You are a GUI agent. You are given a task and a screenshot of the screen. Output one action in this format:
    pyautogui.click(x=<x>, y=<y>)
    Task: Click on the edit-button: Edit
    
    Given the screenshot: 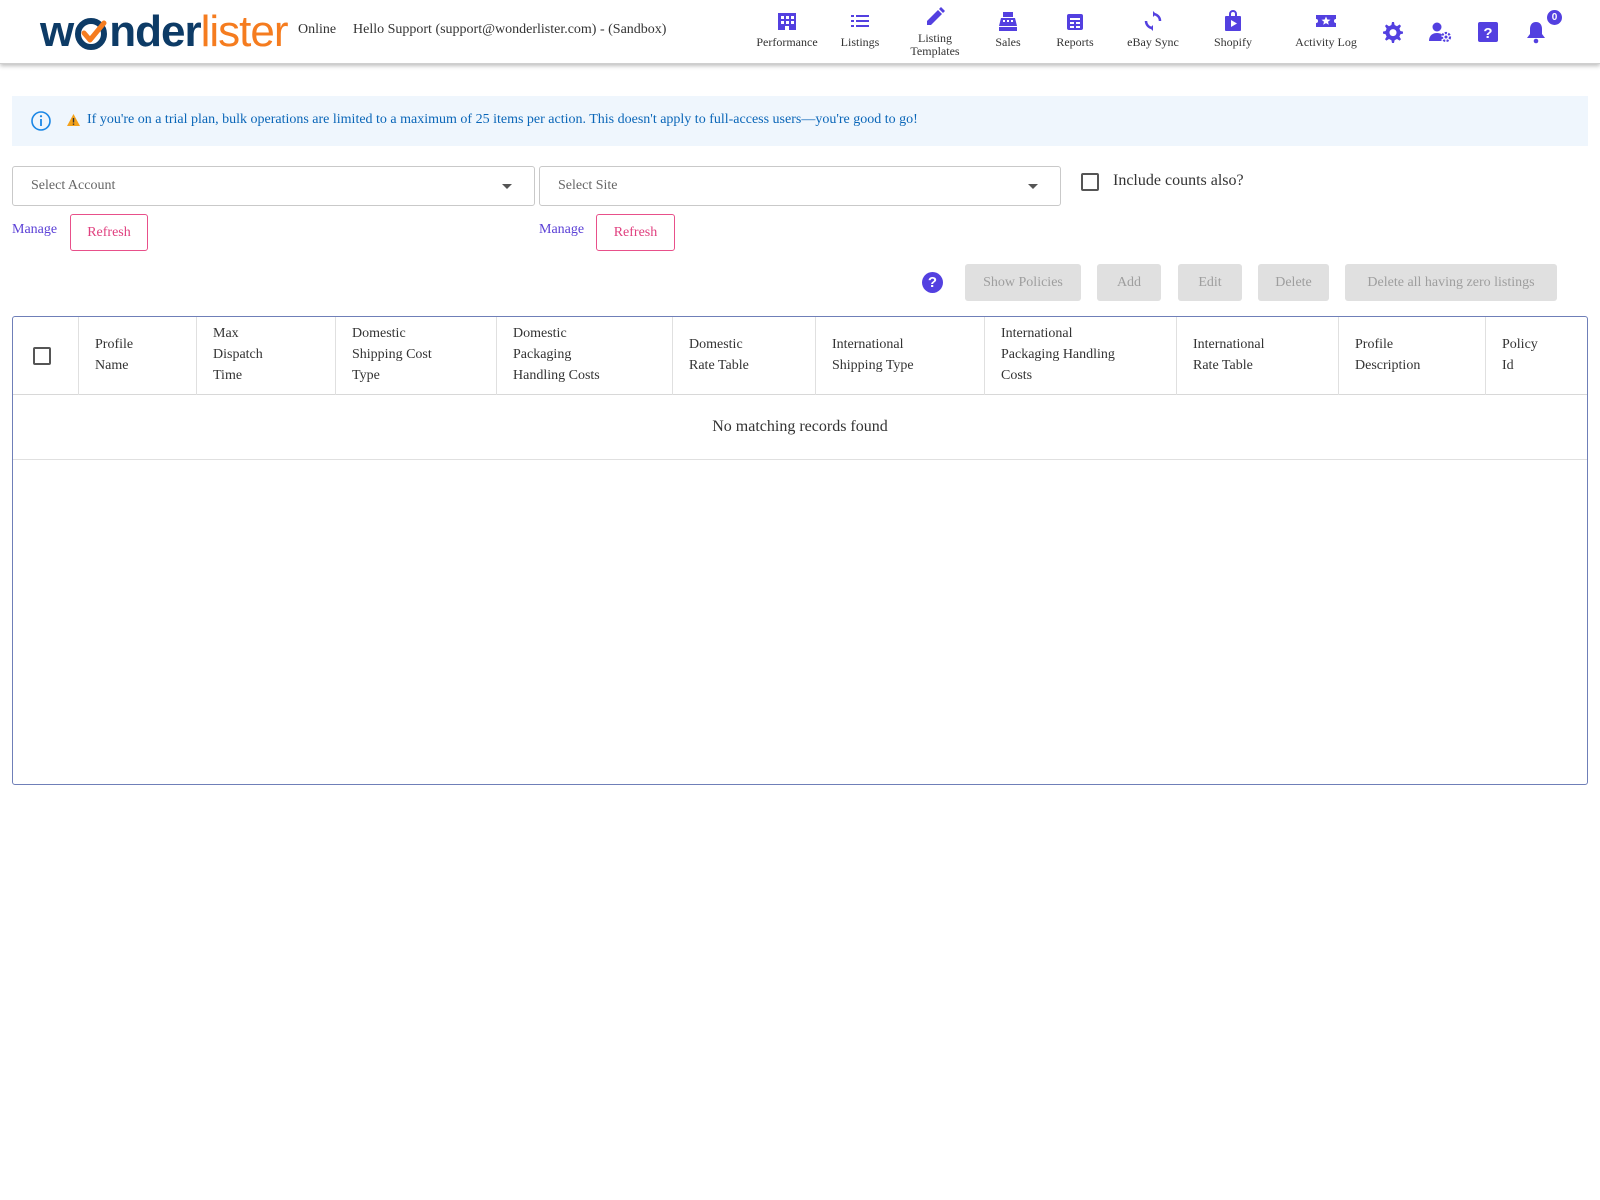 What is the action you would take?
    pyautogui.click(x=1210, y=282)
    